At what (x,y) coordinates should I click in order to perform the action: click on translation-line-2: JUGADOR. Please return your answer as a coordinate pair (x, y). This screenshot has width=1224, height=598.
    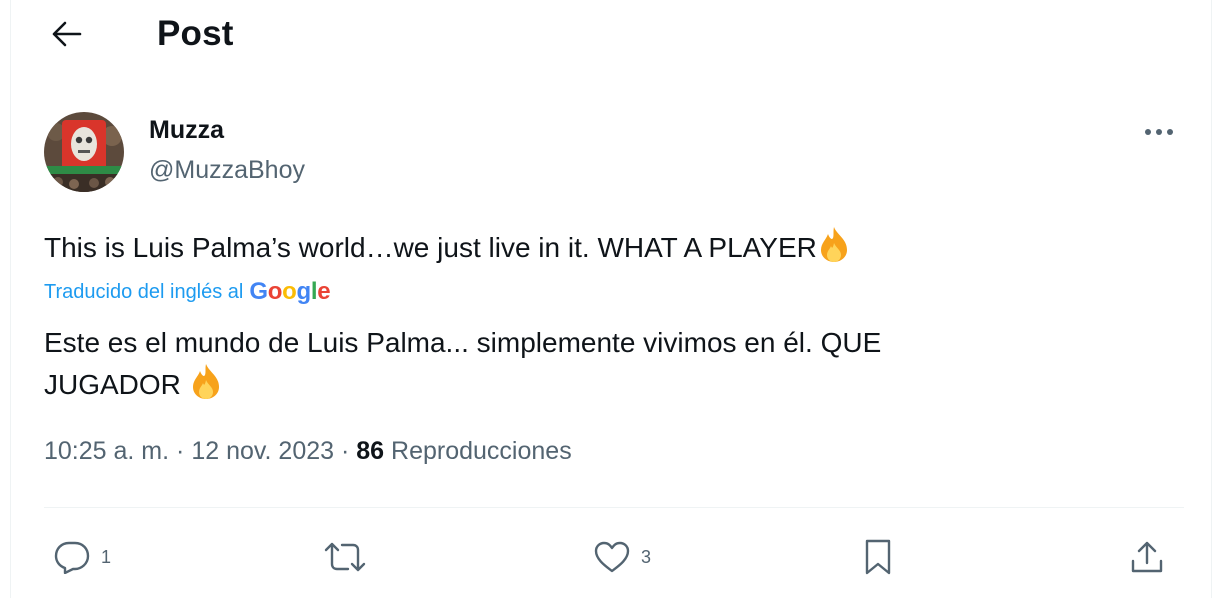
    Looking at the image, I should click on (594, 383).